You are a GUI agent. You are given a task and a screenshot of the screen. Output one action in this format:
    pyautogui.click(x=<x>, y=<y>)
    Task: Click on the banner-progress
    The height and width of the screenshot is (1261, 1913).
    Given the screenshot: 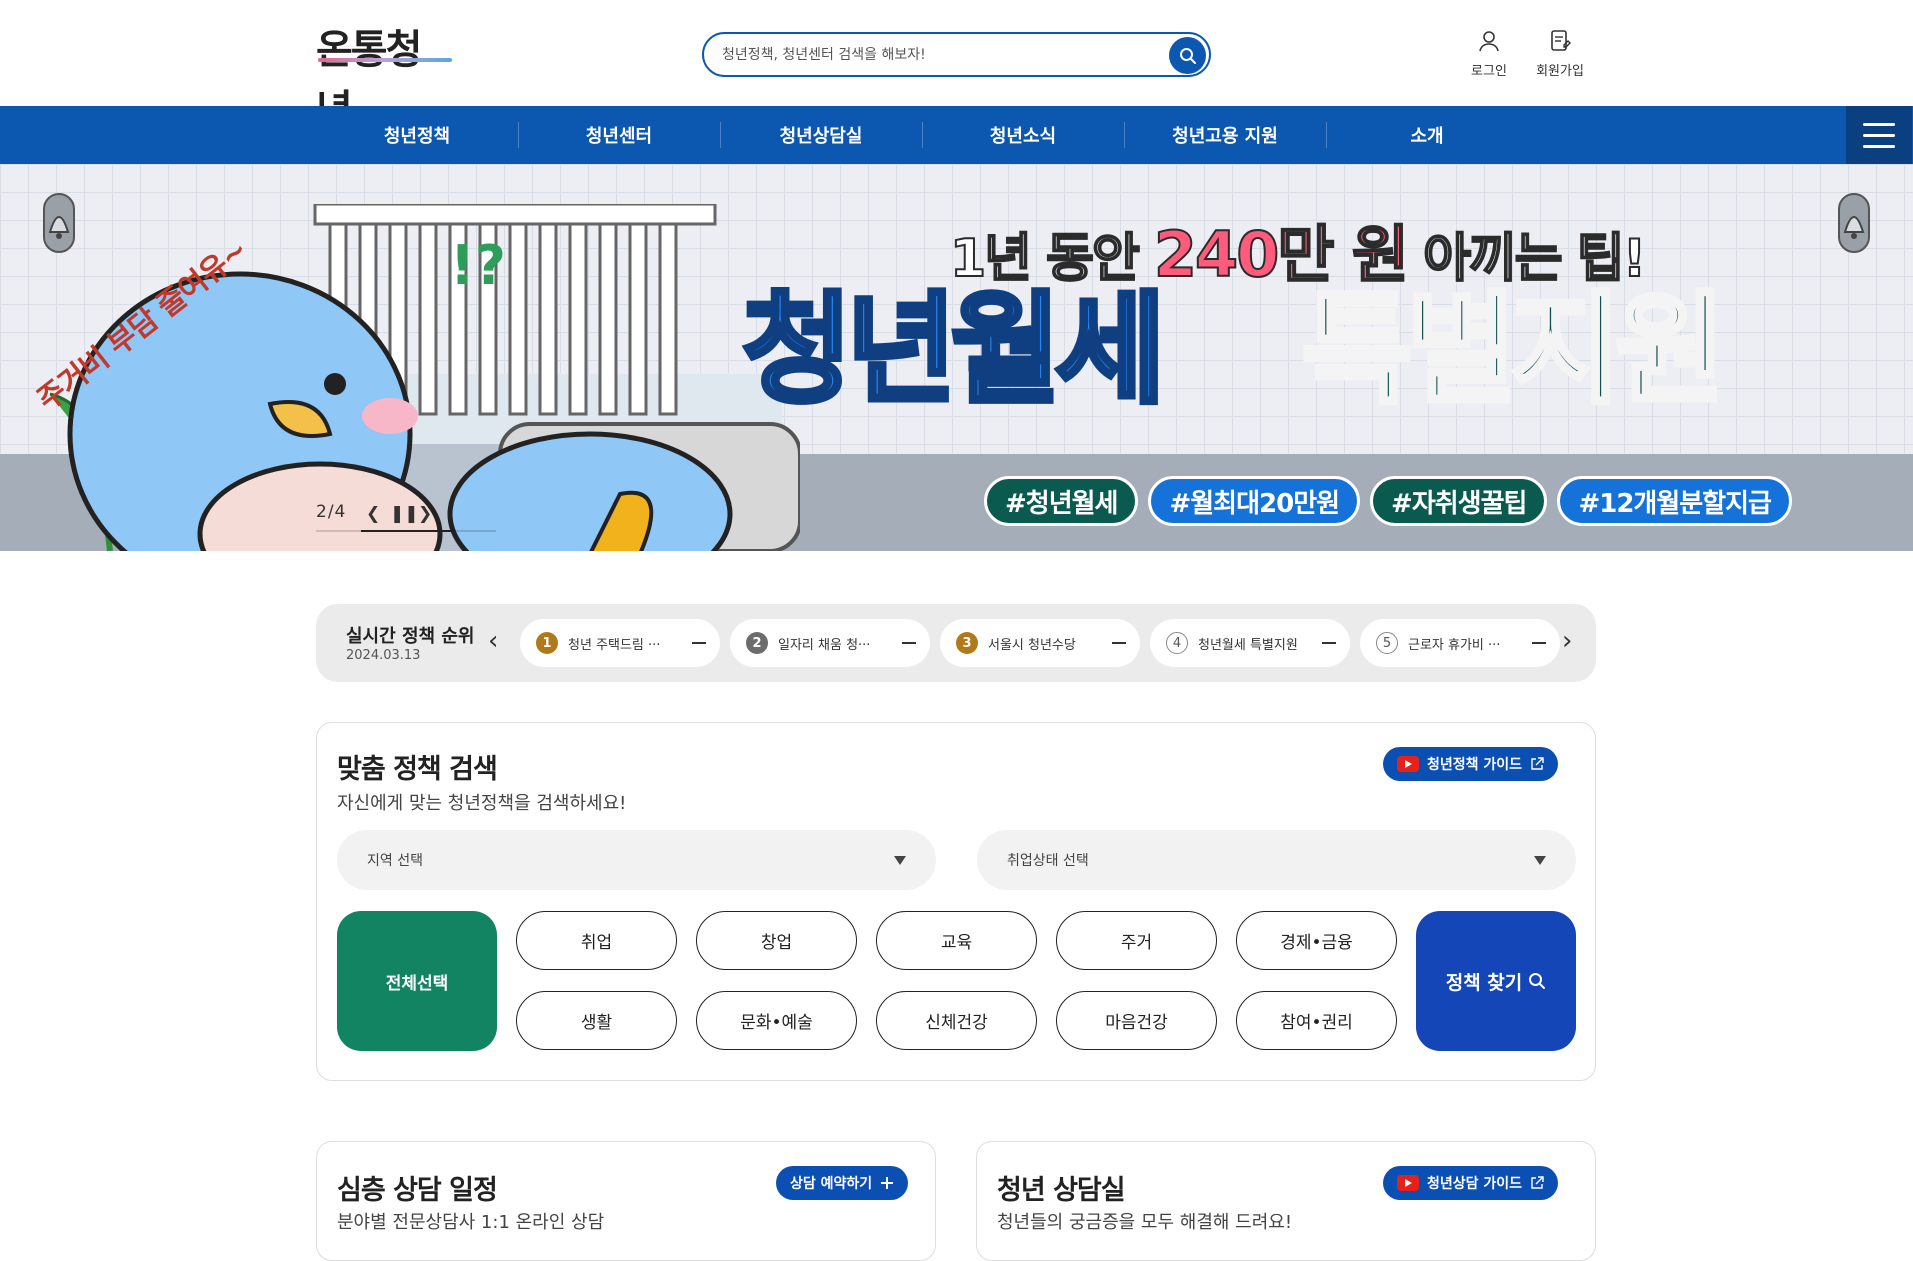 What is the action you would take?
    pyautogui.click(x=406, y=531)
    